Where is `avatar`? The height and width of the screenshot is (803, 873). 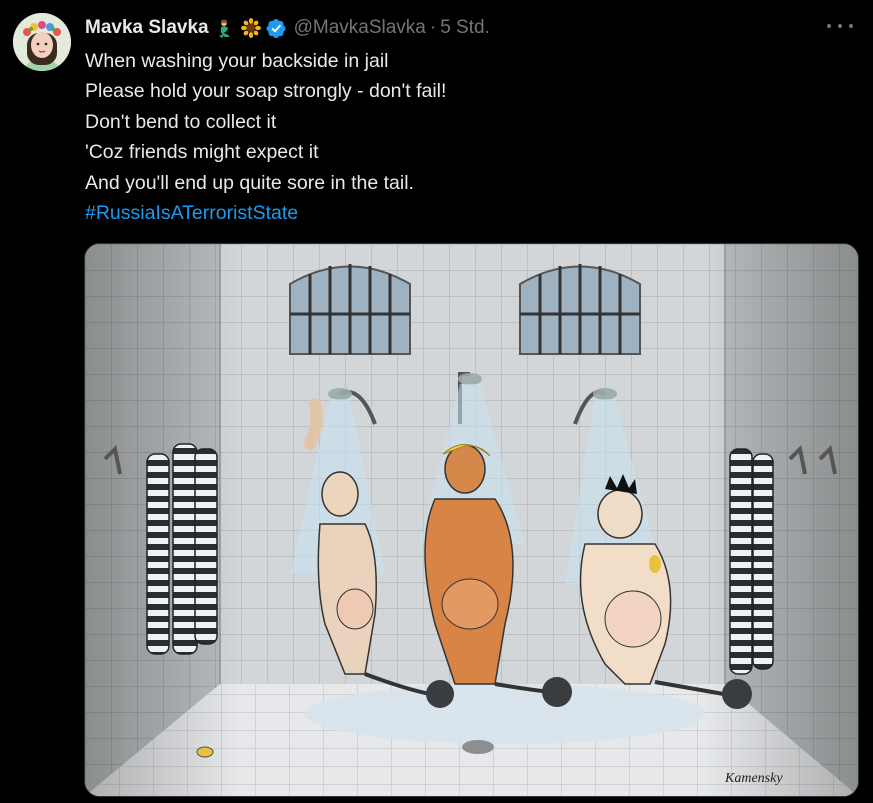
avatar is located at coordinates (42, 42).